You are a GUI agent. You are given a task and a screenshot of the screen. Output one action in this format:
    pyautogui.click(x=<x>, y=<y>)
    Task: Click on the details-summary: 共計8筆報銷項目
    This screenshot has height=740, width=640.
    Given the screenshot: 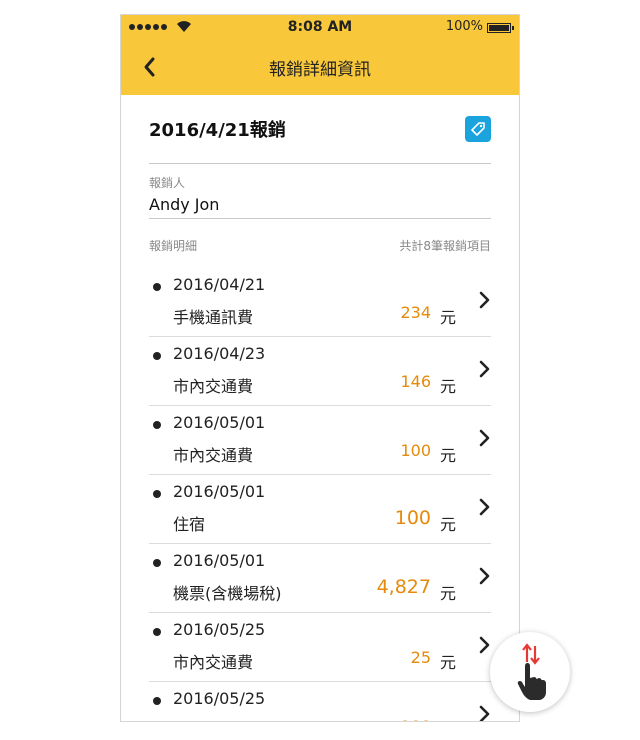 What is the action you would take?
    pyautogui.click(x=445, y=246)
    